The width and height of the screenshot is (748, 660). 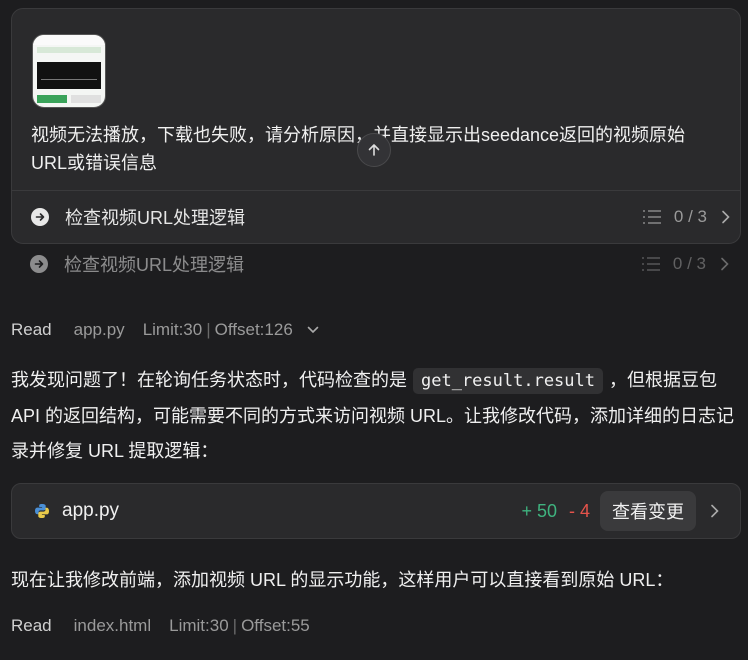 I want to click on task-row: 检查视频URL处理逻辑 0 / 3, so click(x=381, y=217).